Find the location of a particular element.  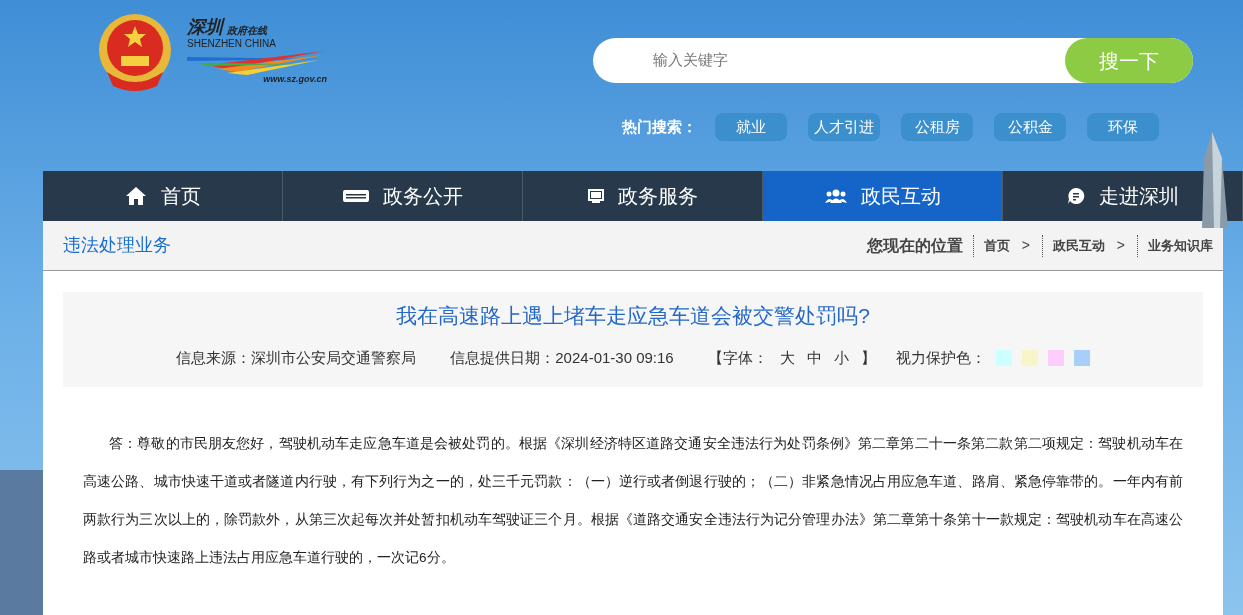

newspaper-icon is located at coordinates (355, 196).